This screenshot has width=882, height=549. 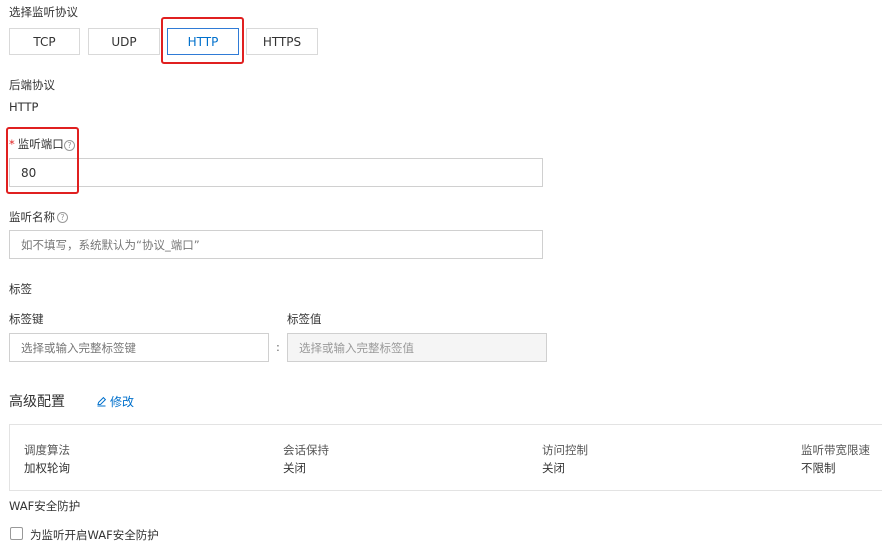 What do you see at coordinates (44, 41) in the screenshot?
I see `protocol-tcp-button: TCP` at bounding box center [44, 41].